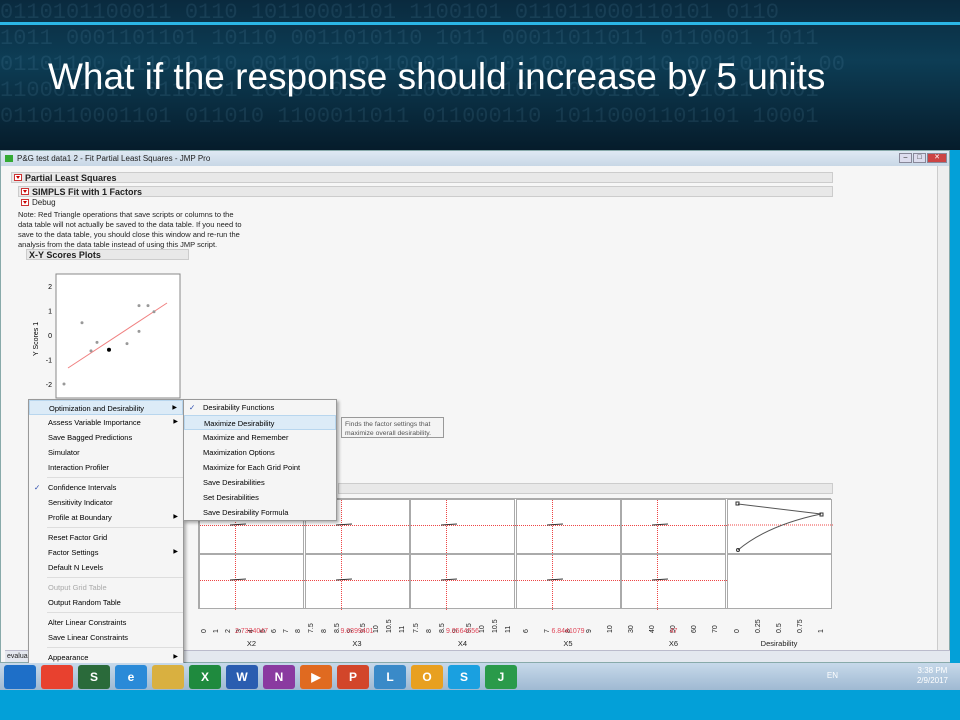 This screenshot has width=960, height=720. What do you see at coordinates (106, 467) in the screenshot?
I see `menu-item: Interaction Profiler` at bounding box center [106, 467].